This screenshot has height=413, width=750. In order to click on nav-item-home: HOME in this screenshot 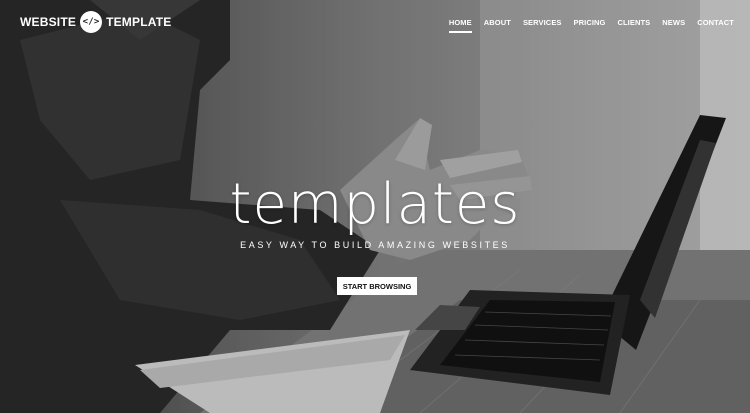, I will do `click(460, 25)`.